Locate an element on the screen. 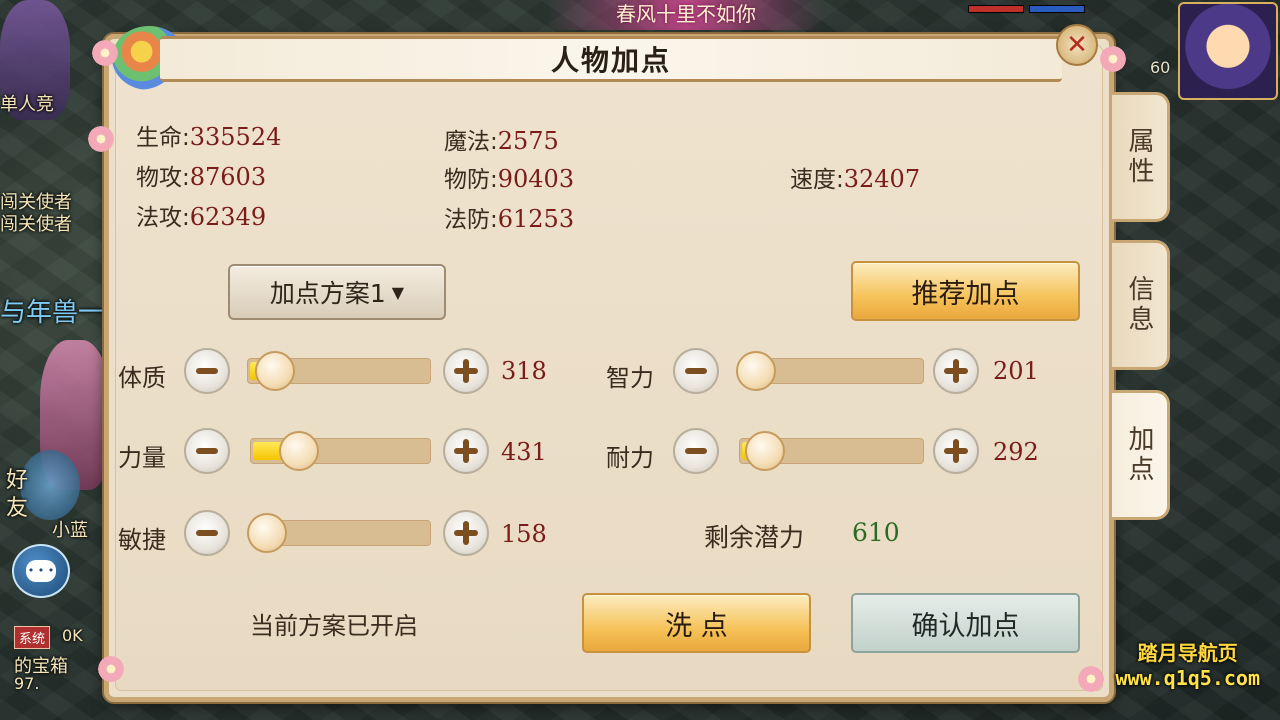  window-title: 人物加点 is located at coordinates (610, 60).